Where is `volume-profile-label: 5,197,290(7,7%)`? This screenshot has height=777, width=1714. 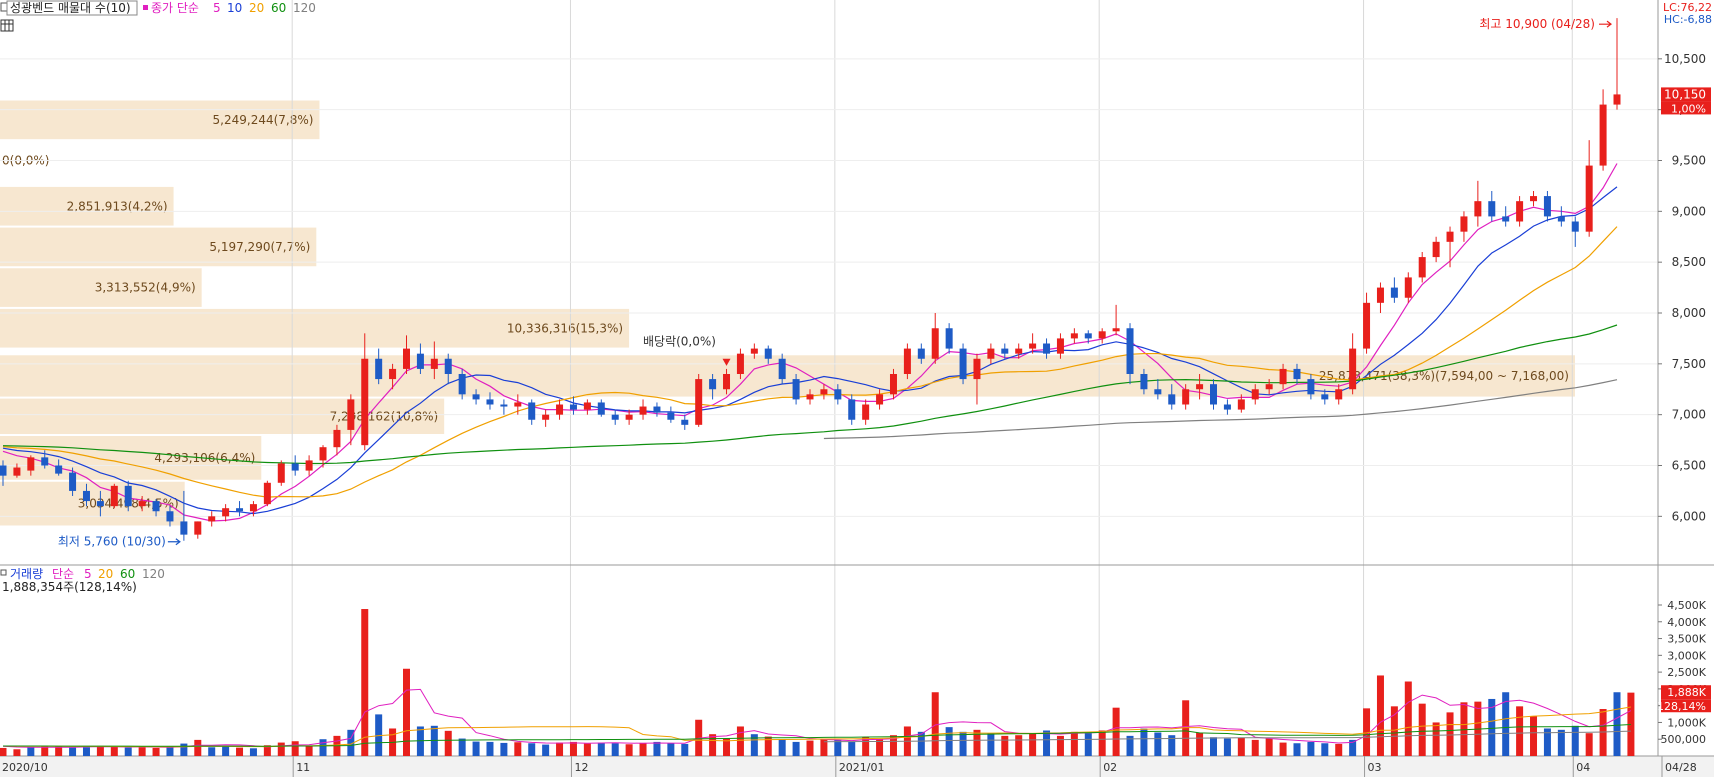
volume-profile-label: 5,197,290(7,7%) is located at coordinates (259, 247).